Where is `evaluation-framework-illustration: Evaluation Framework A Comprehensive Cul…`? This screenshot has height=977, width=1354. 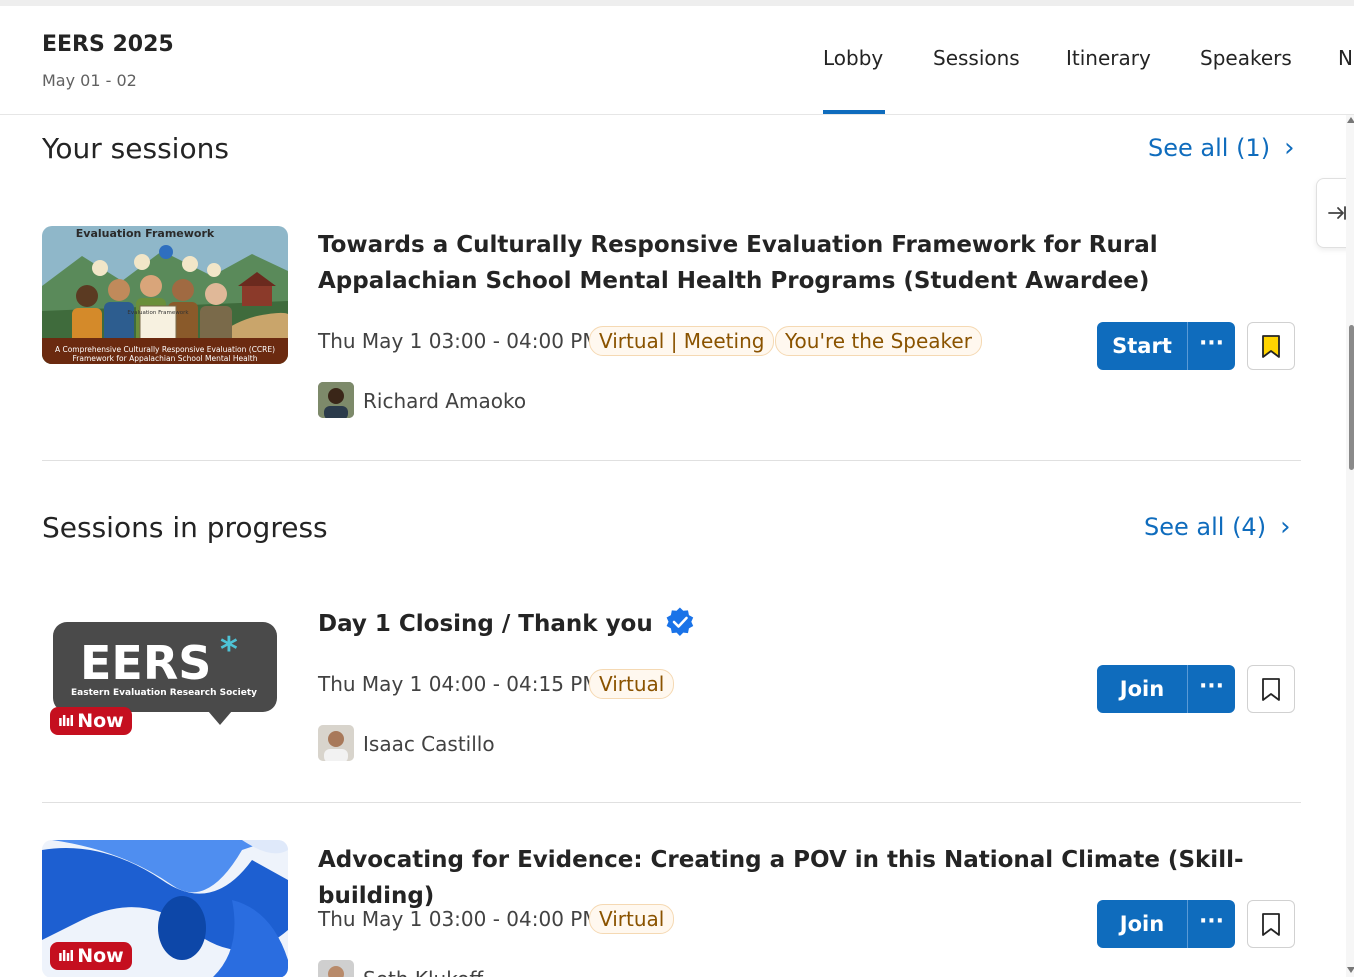 evaluation-framework-illustration: Evaluation Framework A Comprehensive Cul… is located at coordinates (165, 295).